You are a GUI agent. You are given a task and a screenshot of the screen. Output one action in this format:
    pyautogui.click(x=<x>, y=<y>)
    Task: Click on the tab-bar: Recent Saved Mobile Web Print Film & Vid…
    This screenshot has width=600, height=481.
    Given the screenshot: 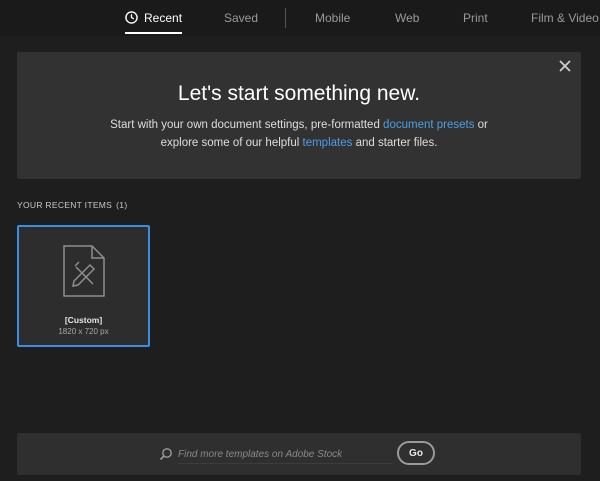 What is the action you would take?
    pyautogui.click(x=300, y=18)
    